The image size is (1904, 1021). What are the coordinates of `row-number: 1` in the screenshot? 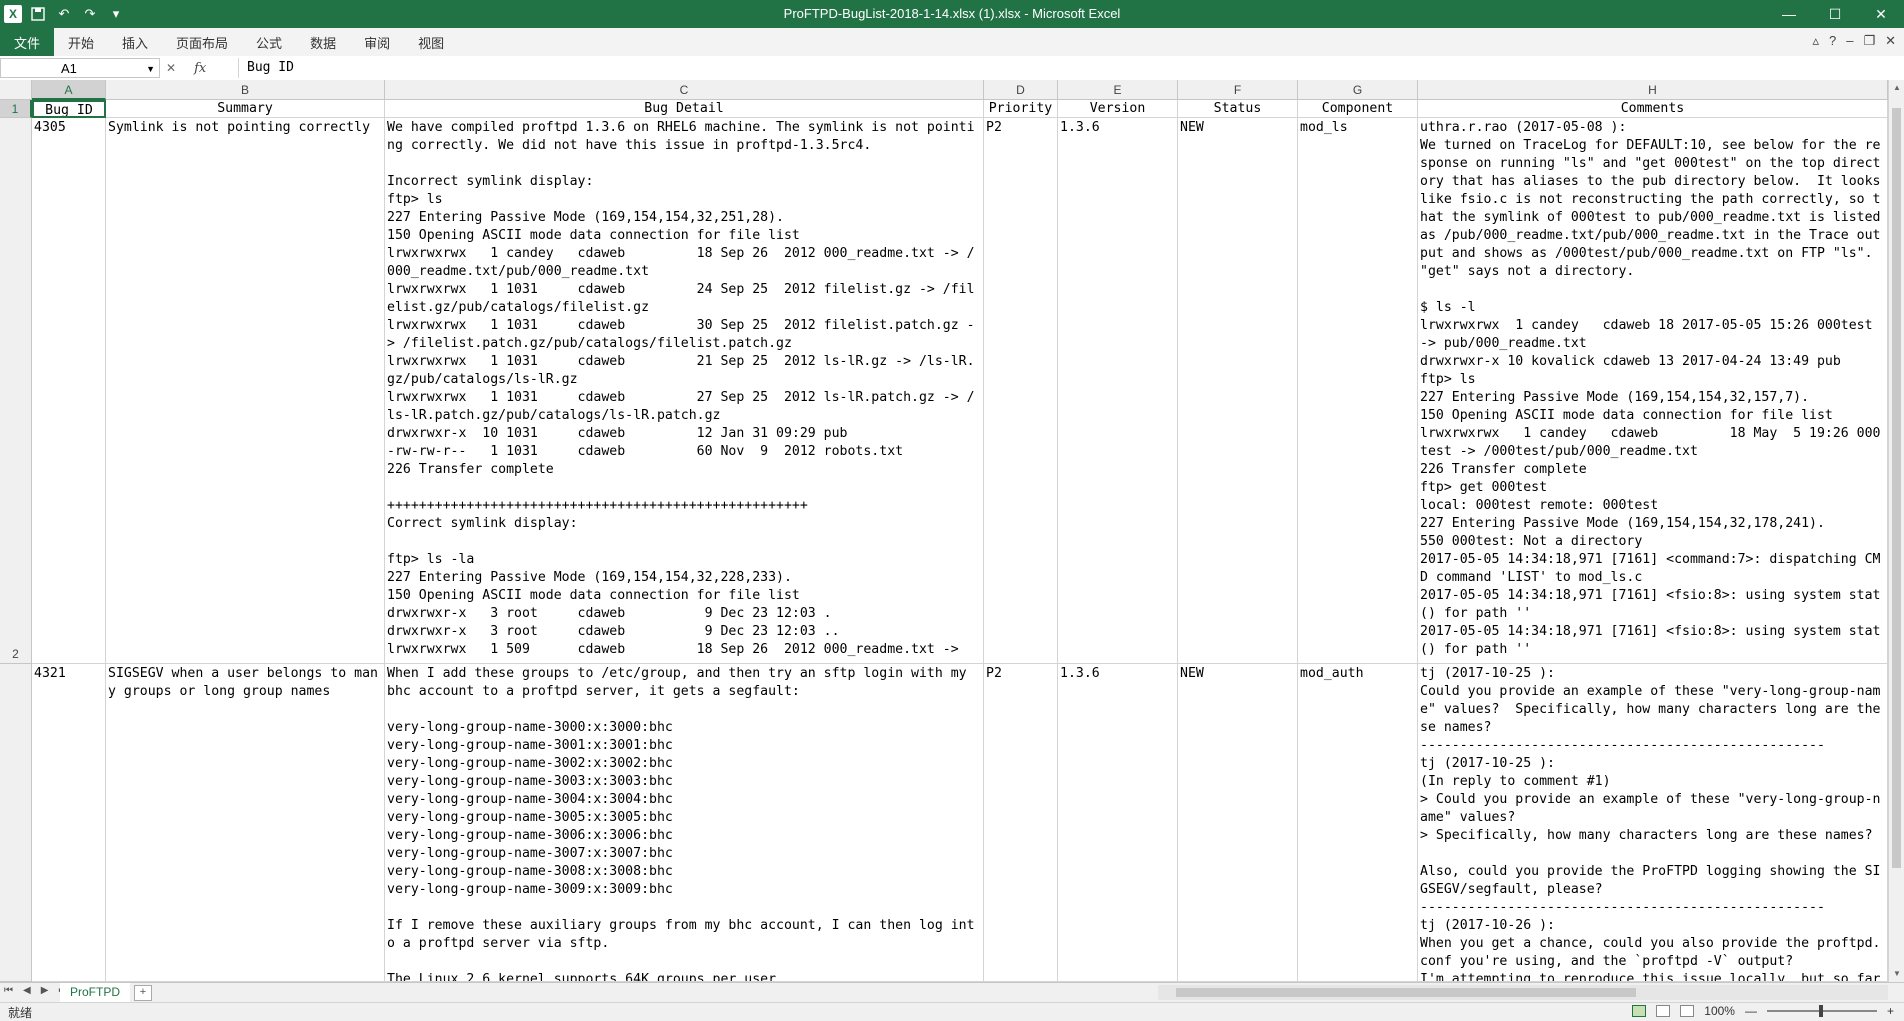 It's located at (15, 109).